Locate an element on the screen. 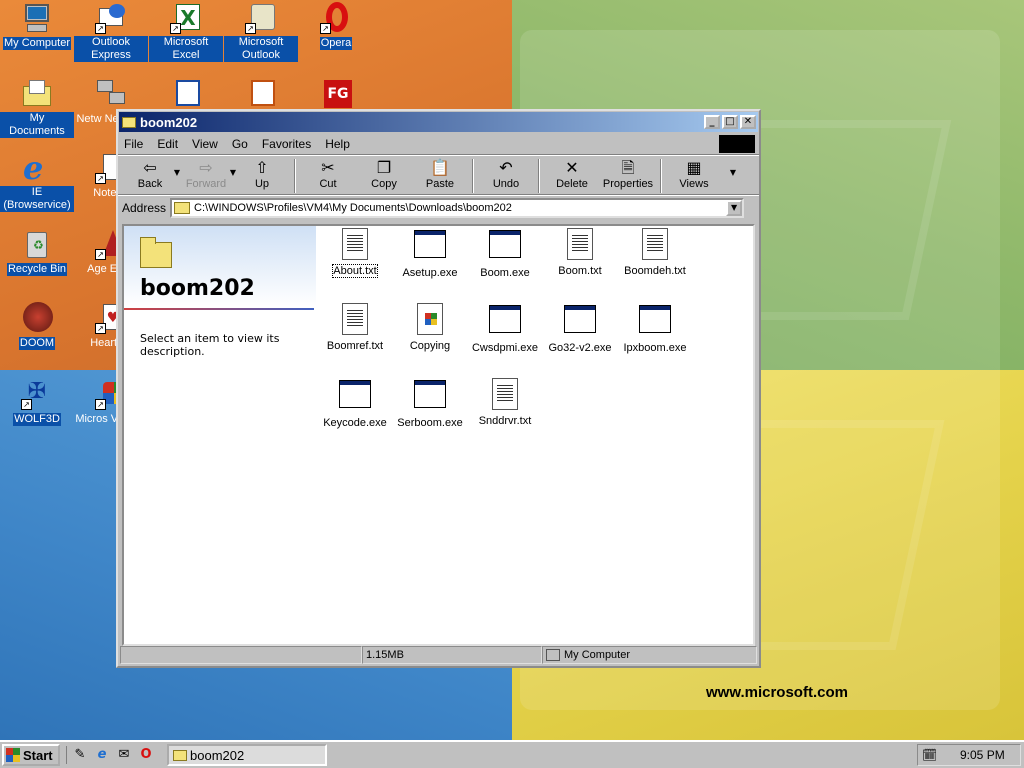  desktop-icon-excel: X ↗ Microsoft Excel is located at coordinates (186, 32).